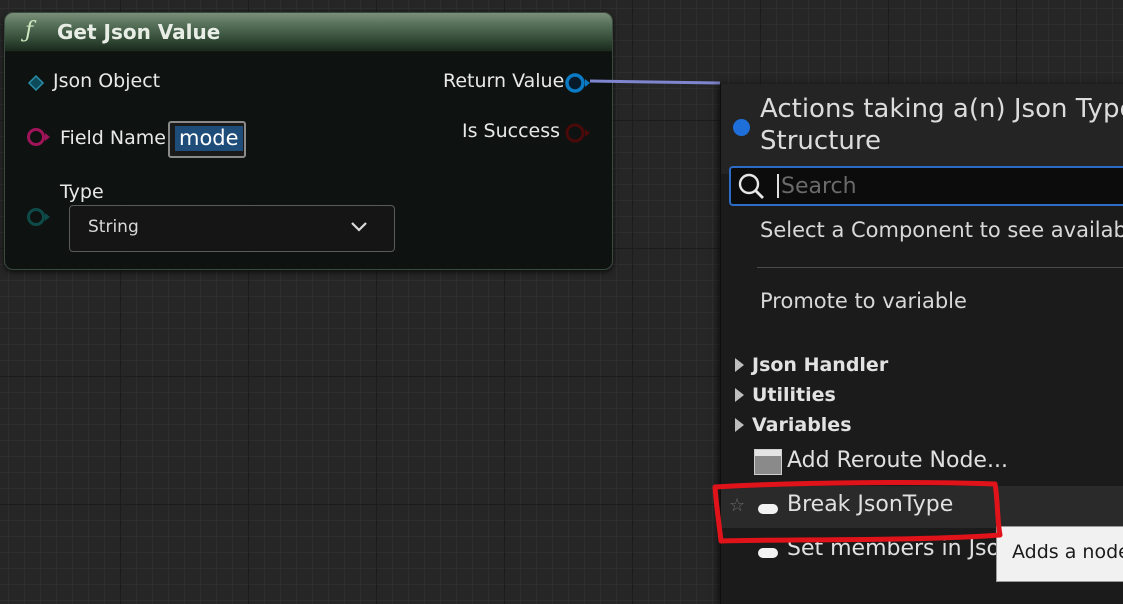 The image size is (1123, 604). I want to click on field-name-input: mode, so click(207, 139).